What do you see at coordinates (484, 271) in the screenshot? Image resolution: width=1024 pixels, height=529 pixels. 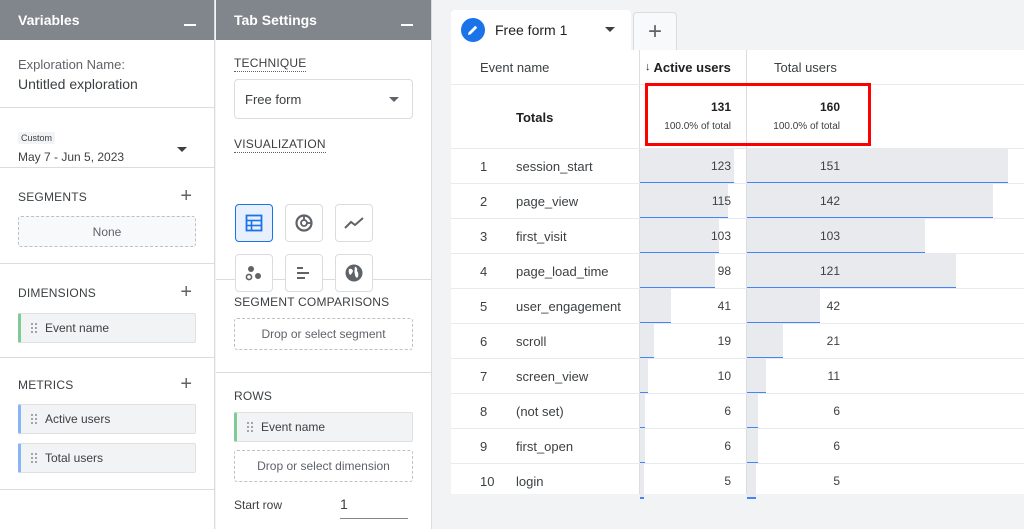 I see `row-number: 4` at bounding box center [484, 271].